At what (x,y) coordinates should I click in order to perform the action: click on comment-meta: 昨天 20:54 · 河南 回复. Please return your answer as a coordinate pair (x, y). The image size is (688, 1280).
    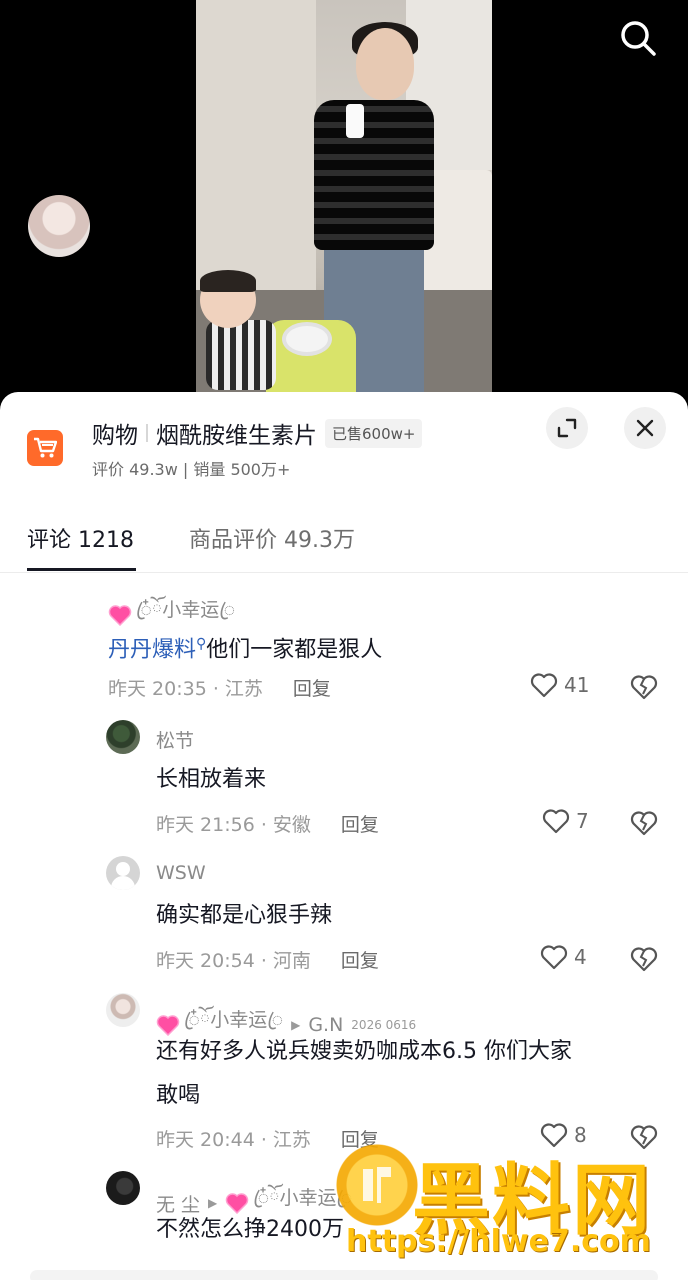
    Looking at the image, I should click on (267, 959).